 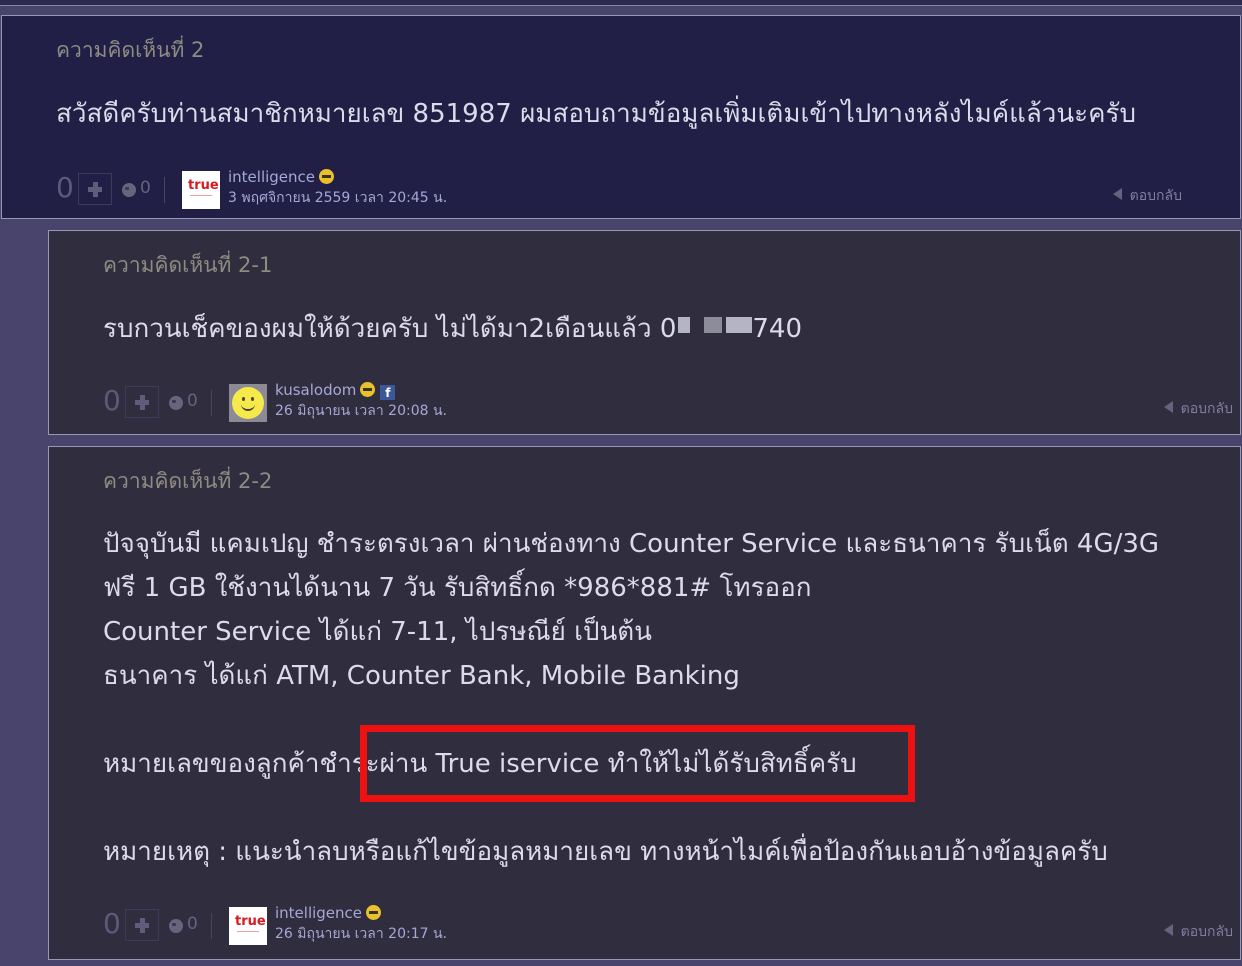 I want to click on username-row: kusalodom f, so click(x=335, y=390).